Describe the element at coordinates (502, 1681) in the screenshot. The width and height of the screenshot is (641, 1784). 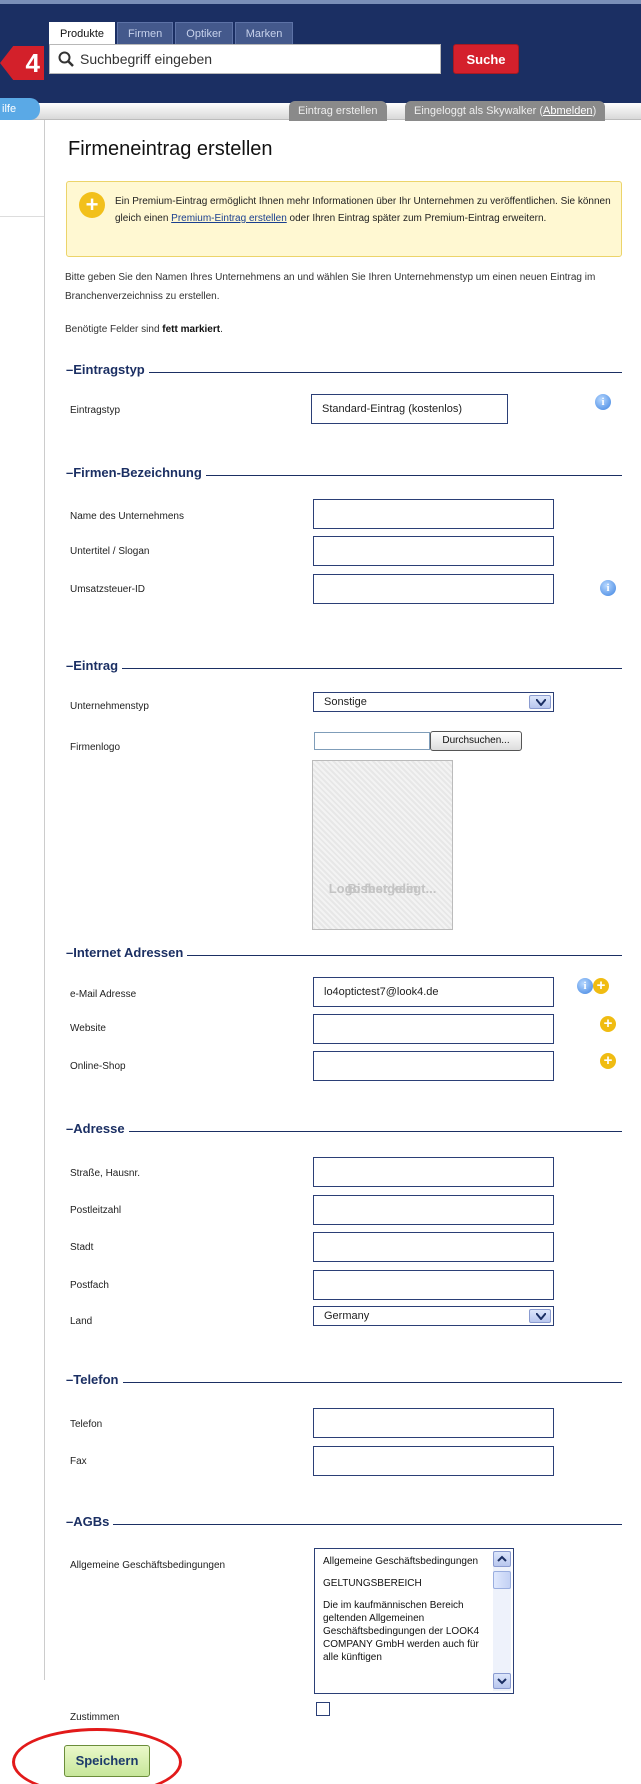
I see `scroll-down-icon` at that location.